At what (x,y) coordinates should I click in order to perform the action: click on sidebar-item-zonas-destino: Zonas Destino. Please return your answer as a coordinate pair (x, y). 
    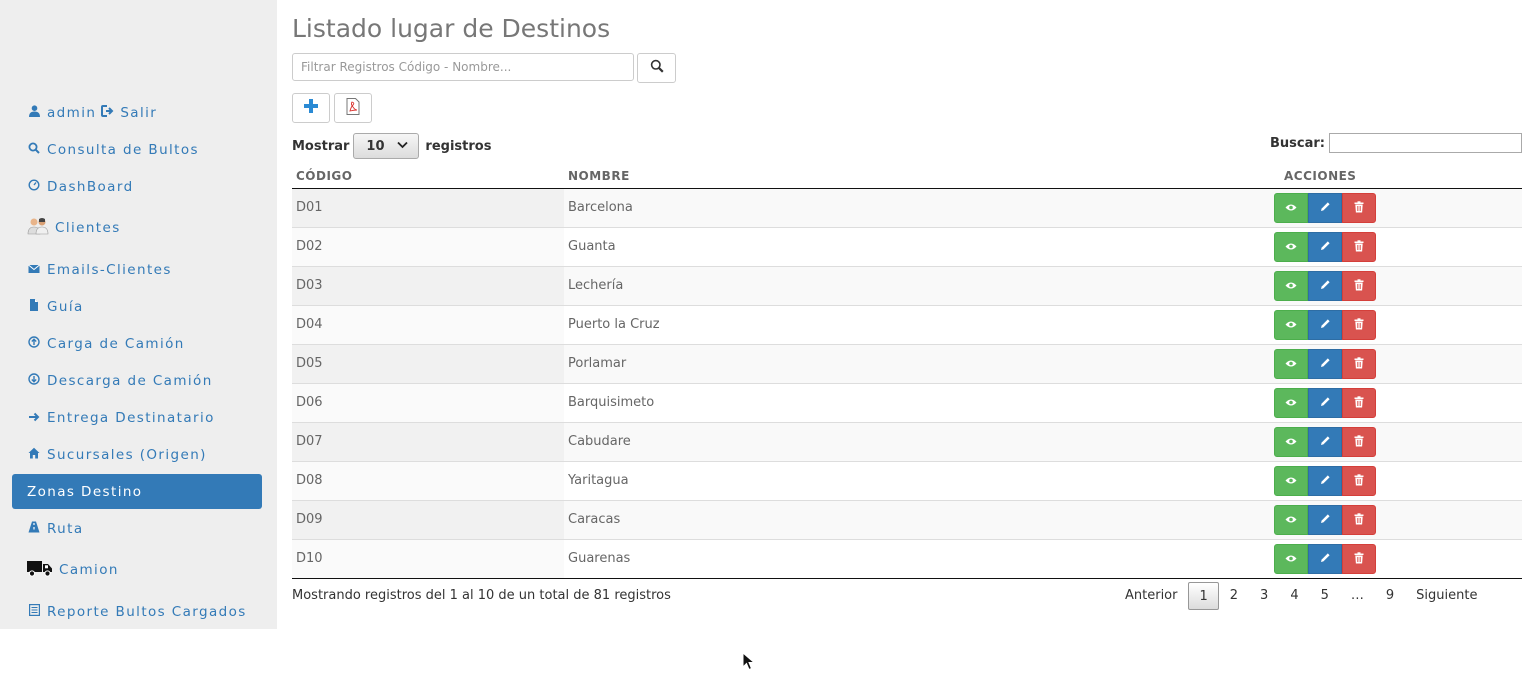
    Looking at the image, I should click on (137, 491).